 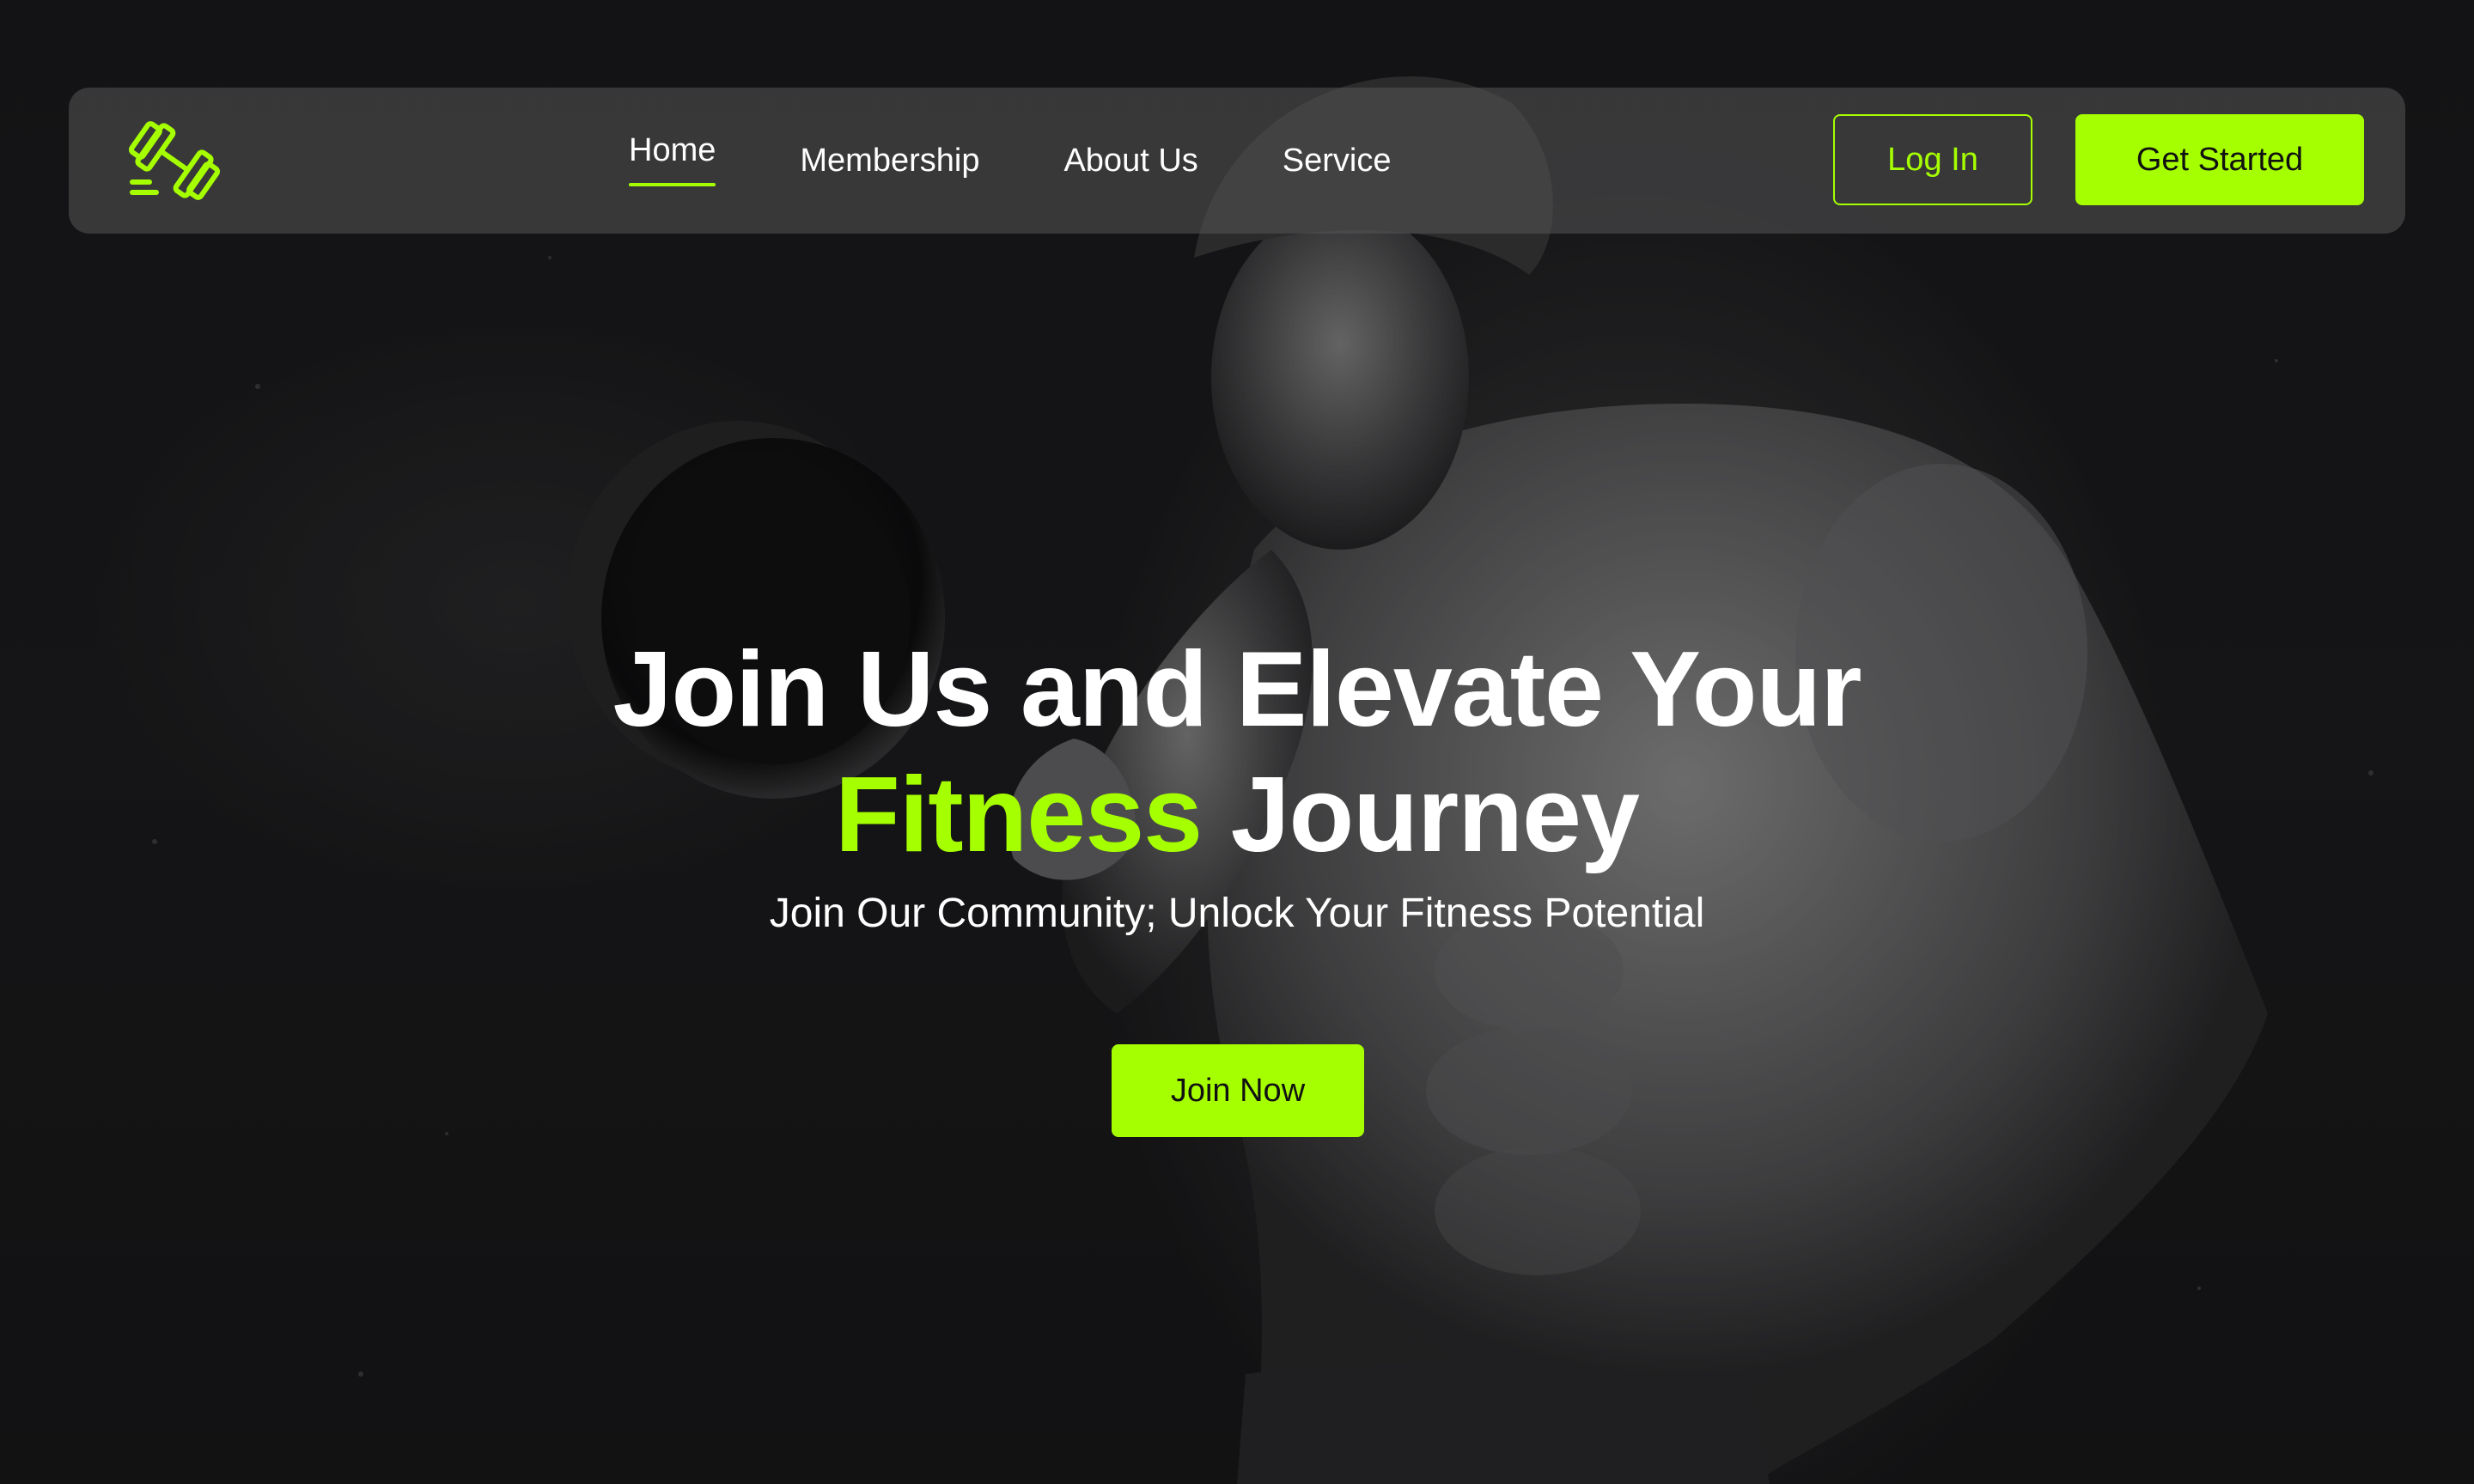 What do you see at coordinates (1019, 815) in the screenshot?
I see `hero-title-accent: Fitness` at bounding box center [1019, 815].